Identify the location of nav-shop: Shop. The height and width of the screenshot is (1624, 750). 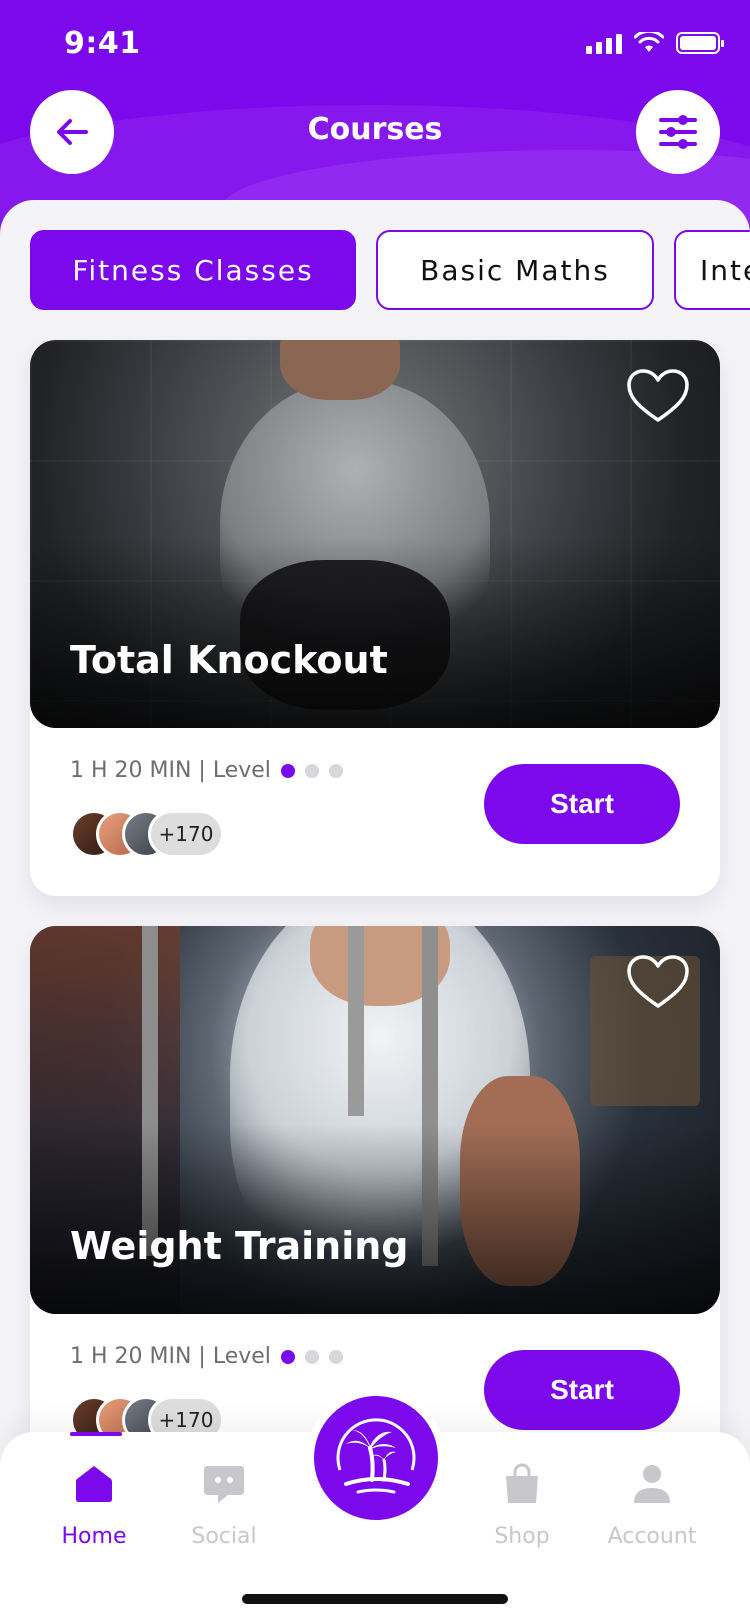
(522, 1505).